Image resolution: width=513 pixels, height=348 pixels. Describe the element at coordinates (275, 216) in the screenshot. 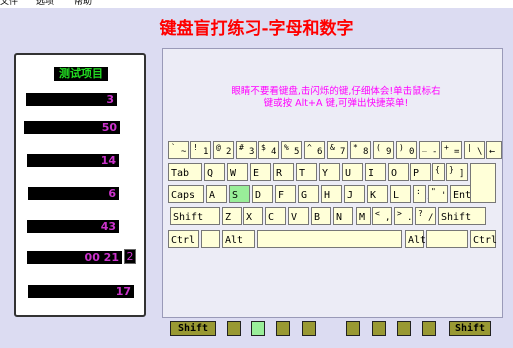

I see `key-c-row4-3: C` at that location.